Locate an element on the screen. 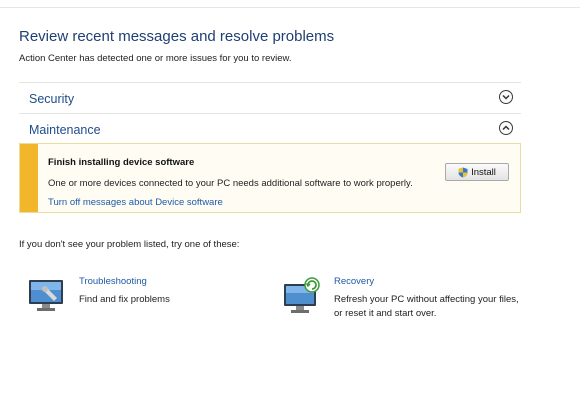  install-button: Install is located at coordinates (477, 172).